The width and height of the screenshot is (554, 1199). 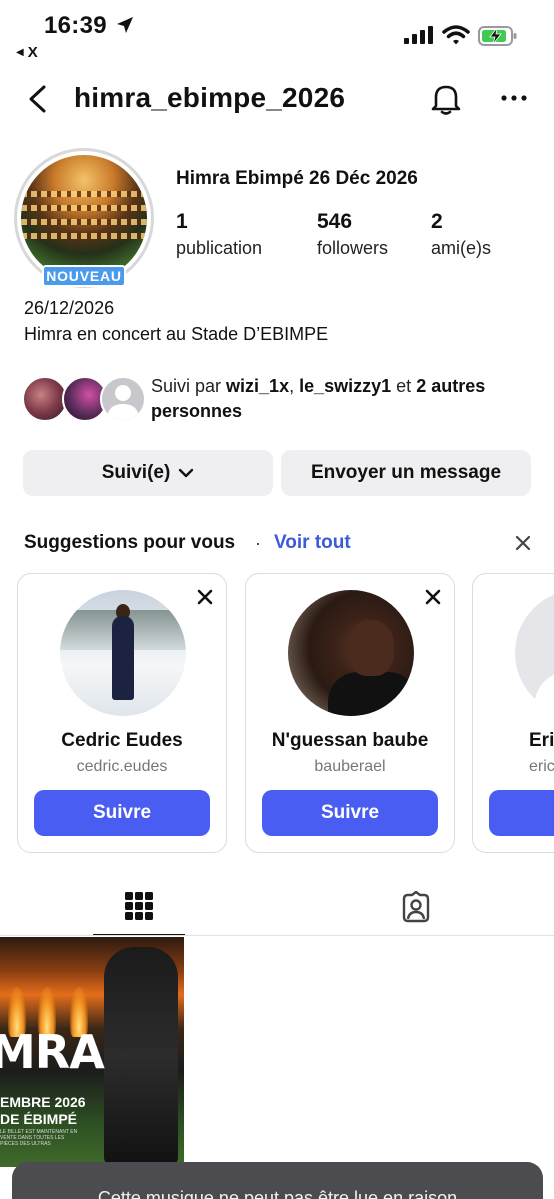 What do you see at coordinates (404, 386) in the screenshot?
I see `followed-by-conjunction: et` at bounding box center [404, 386].